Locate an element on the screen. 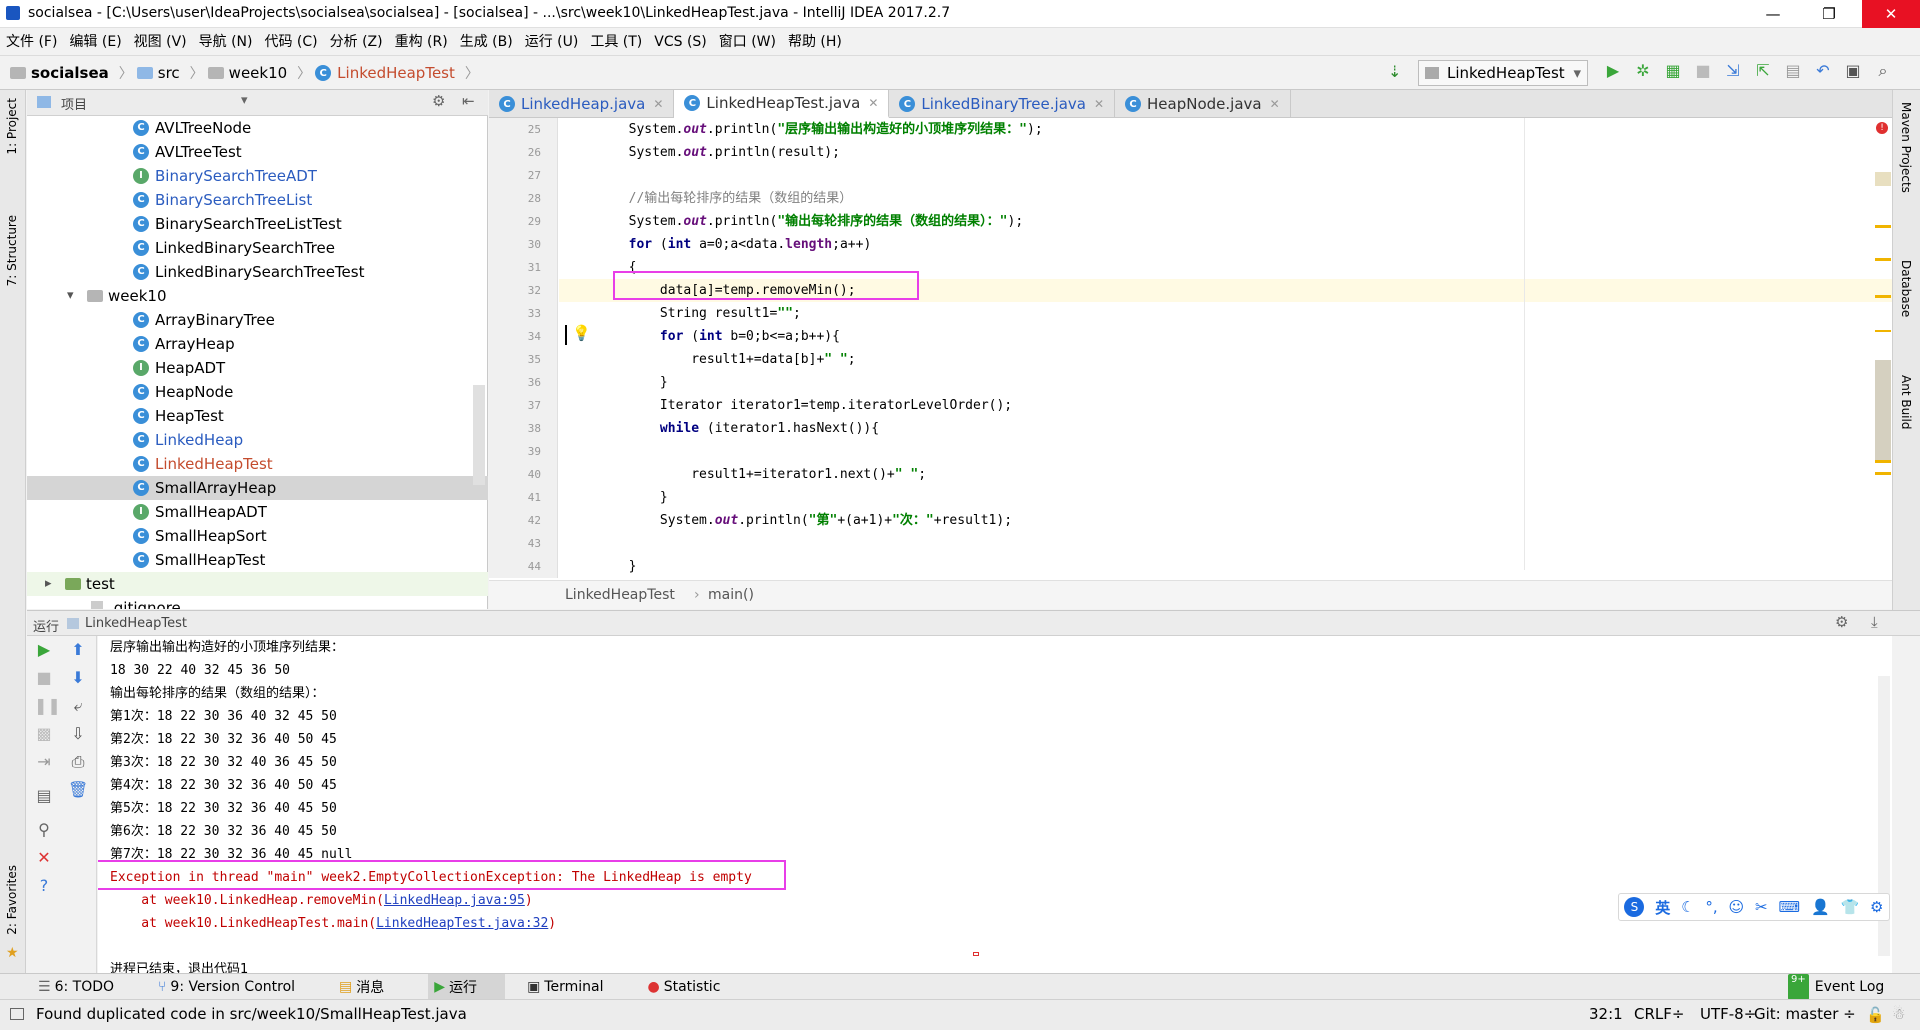 The image size is (1920, 1030). menu-navigate: 导航 (N) is located at coordinates (226, 42).